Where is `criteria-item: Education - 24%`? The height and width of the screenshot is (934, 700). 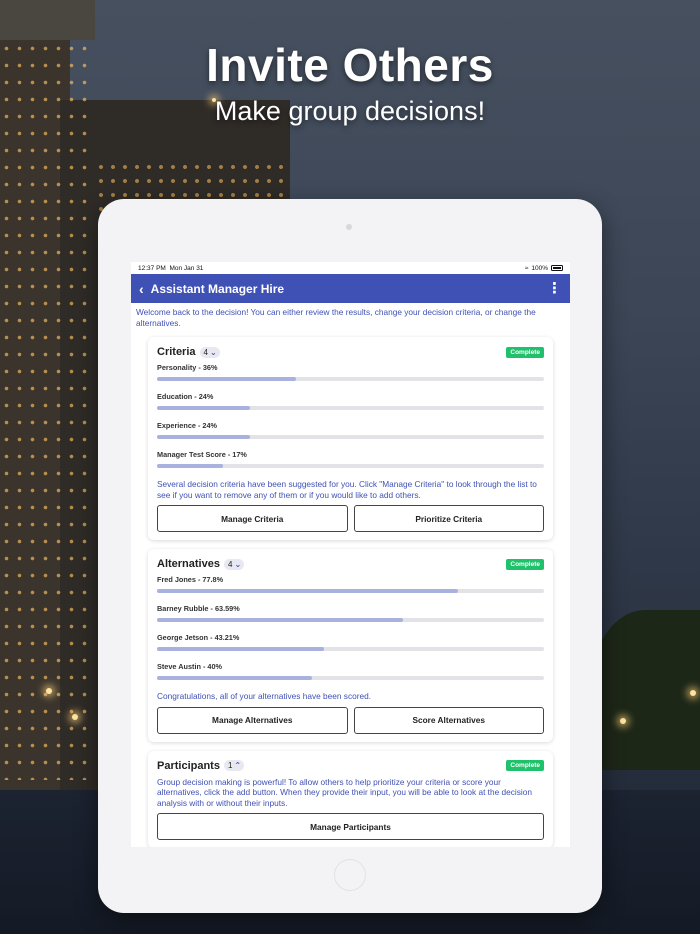 criteria-item: Education - 24% is located at coordinates (350, 405).